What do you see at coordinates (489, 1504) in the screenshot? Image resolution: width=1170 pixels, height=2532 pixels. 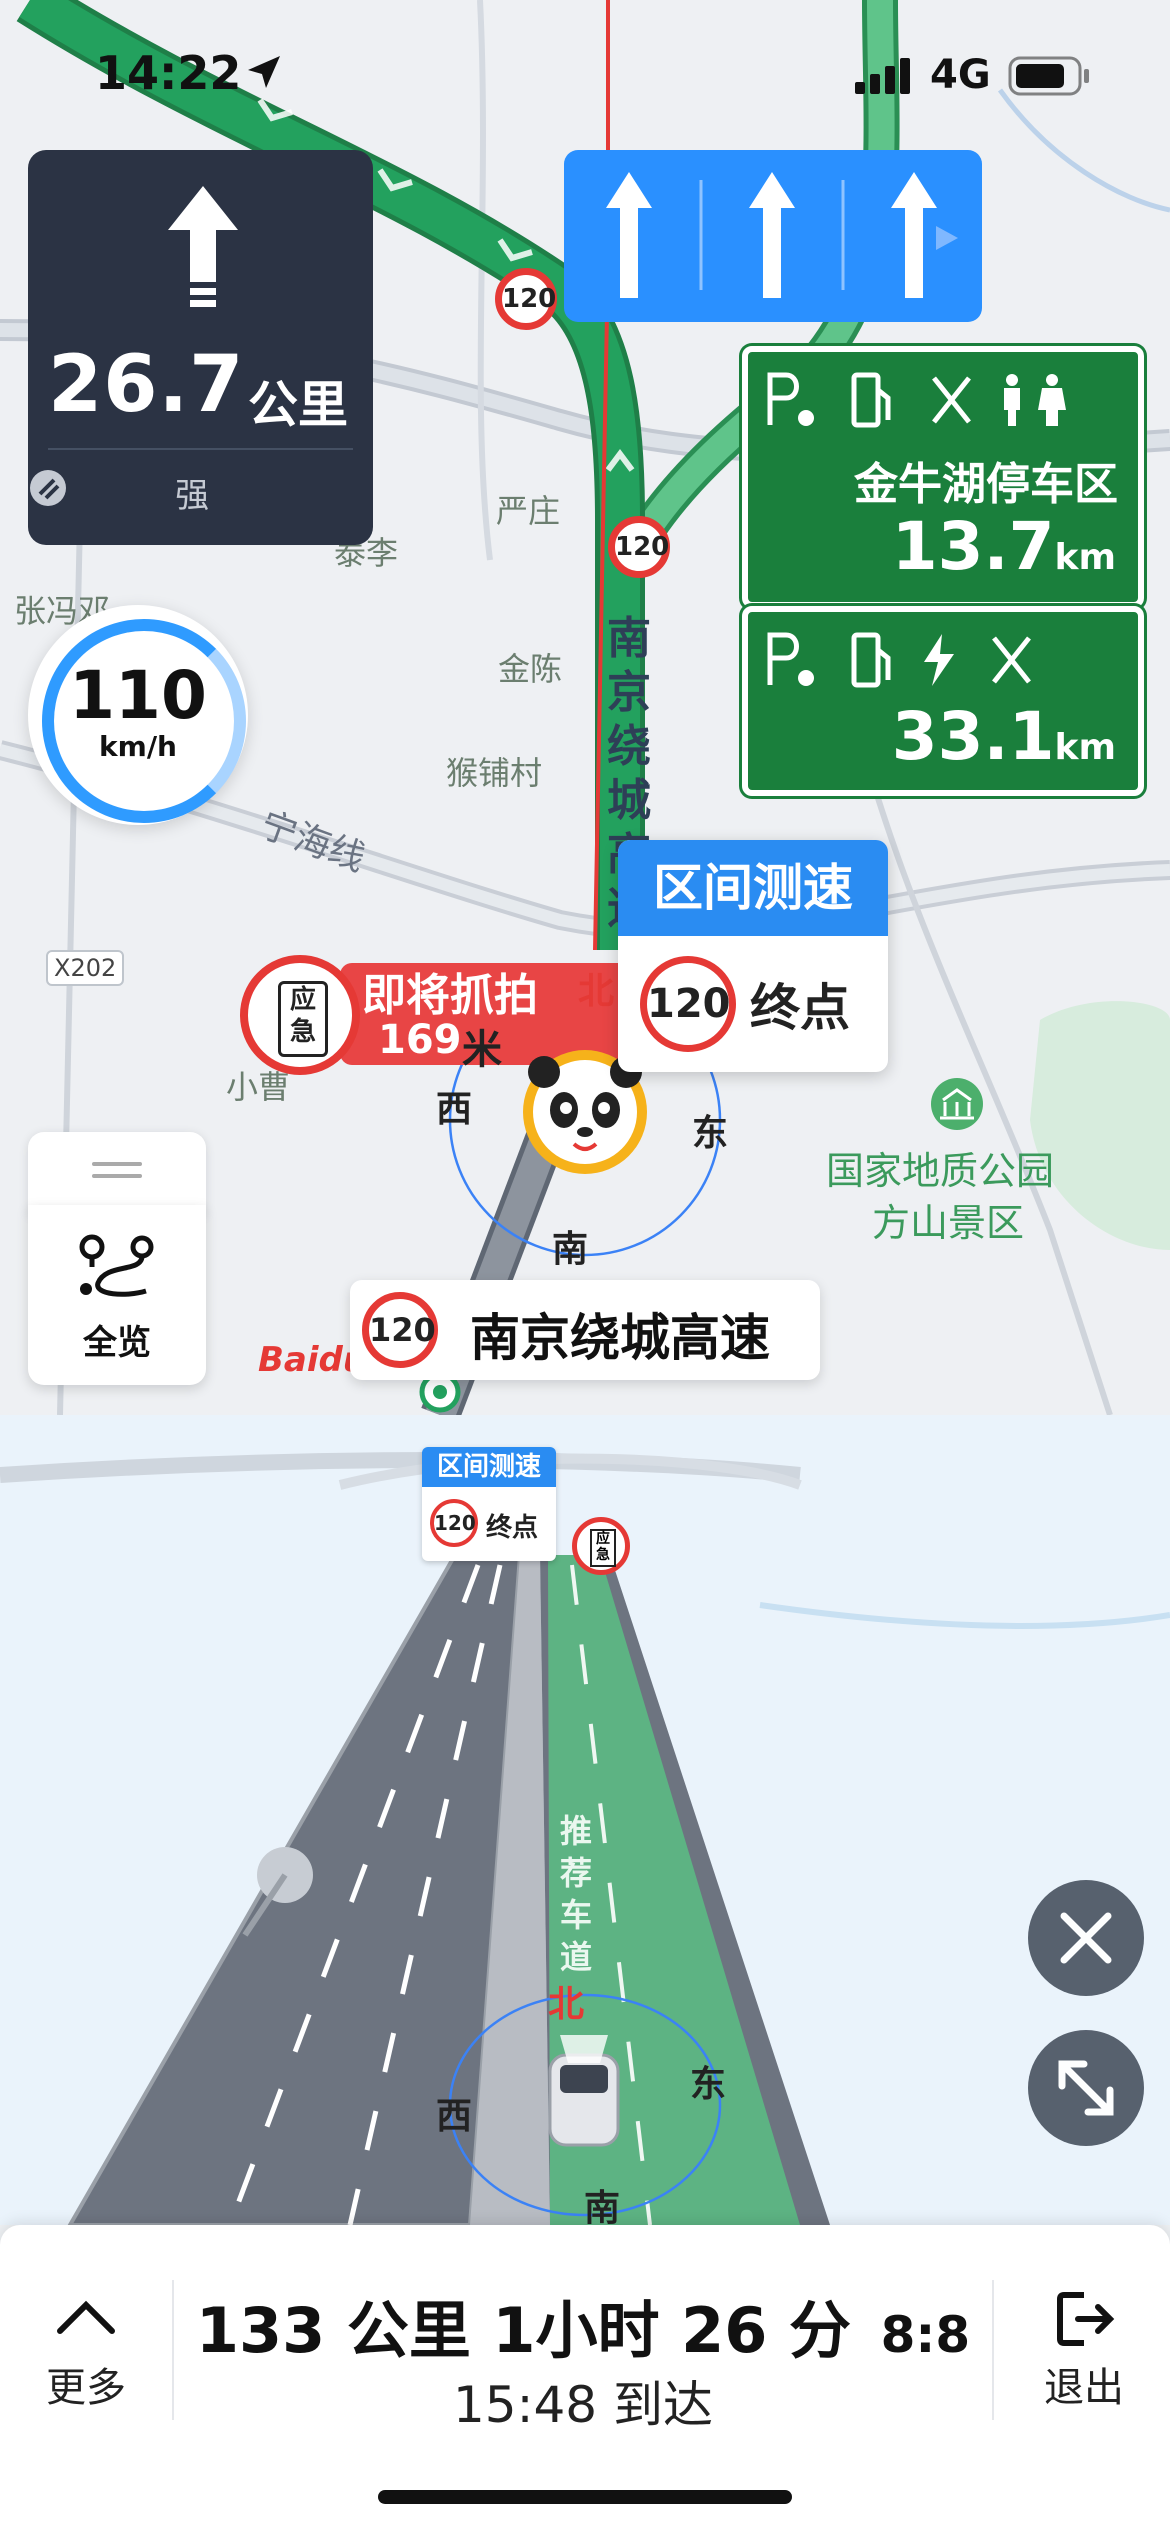 I see `section-speed-sign-3d: 区间测速 120 终点` at bounding box center [489, 1504].